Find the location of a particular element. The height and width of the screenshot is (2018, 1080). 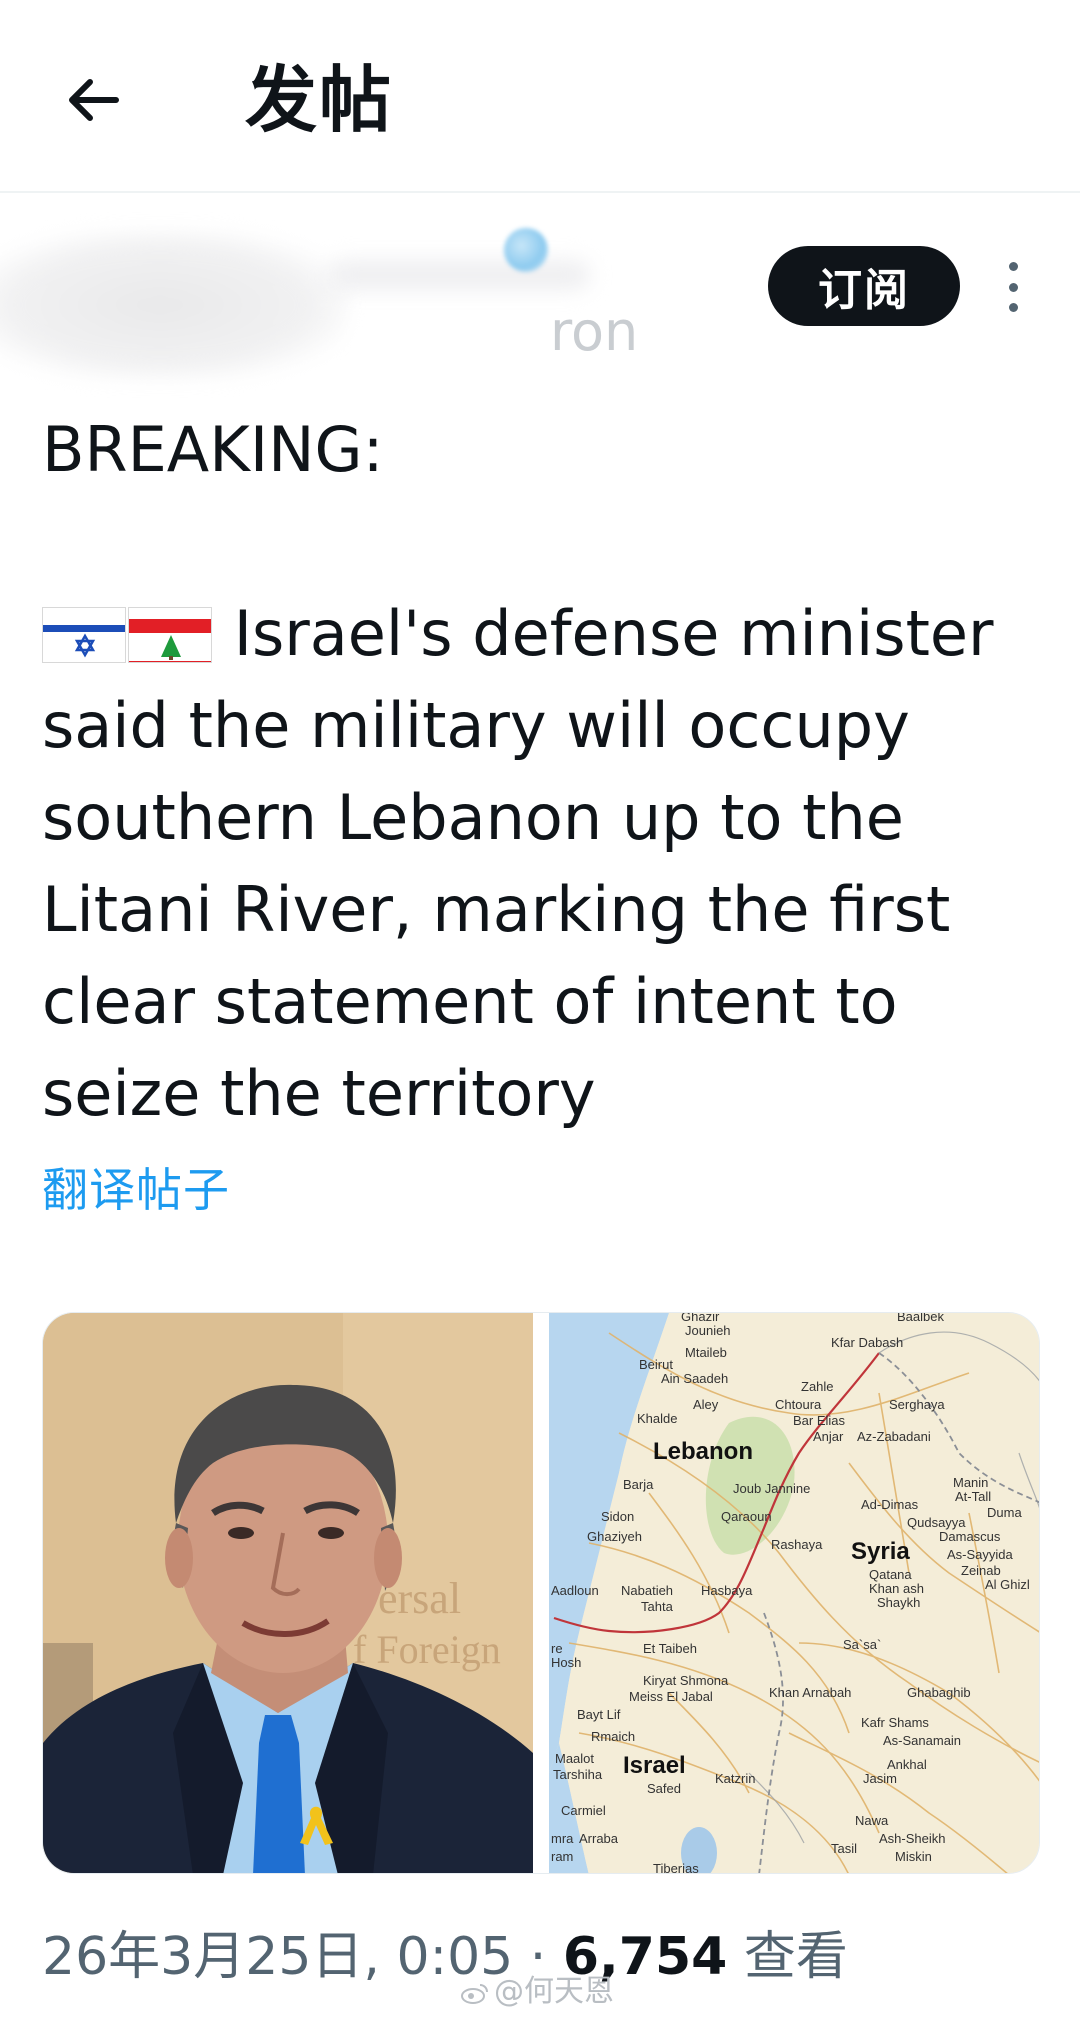

map-label: Ghabaghib is located at coordinates (939, 1692).